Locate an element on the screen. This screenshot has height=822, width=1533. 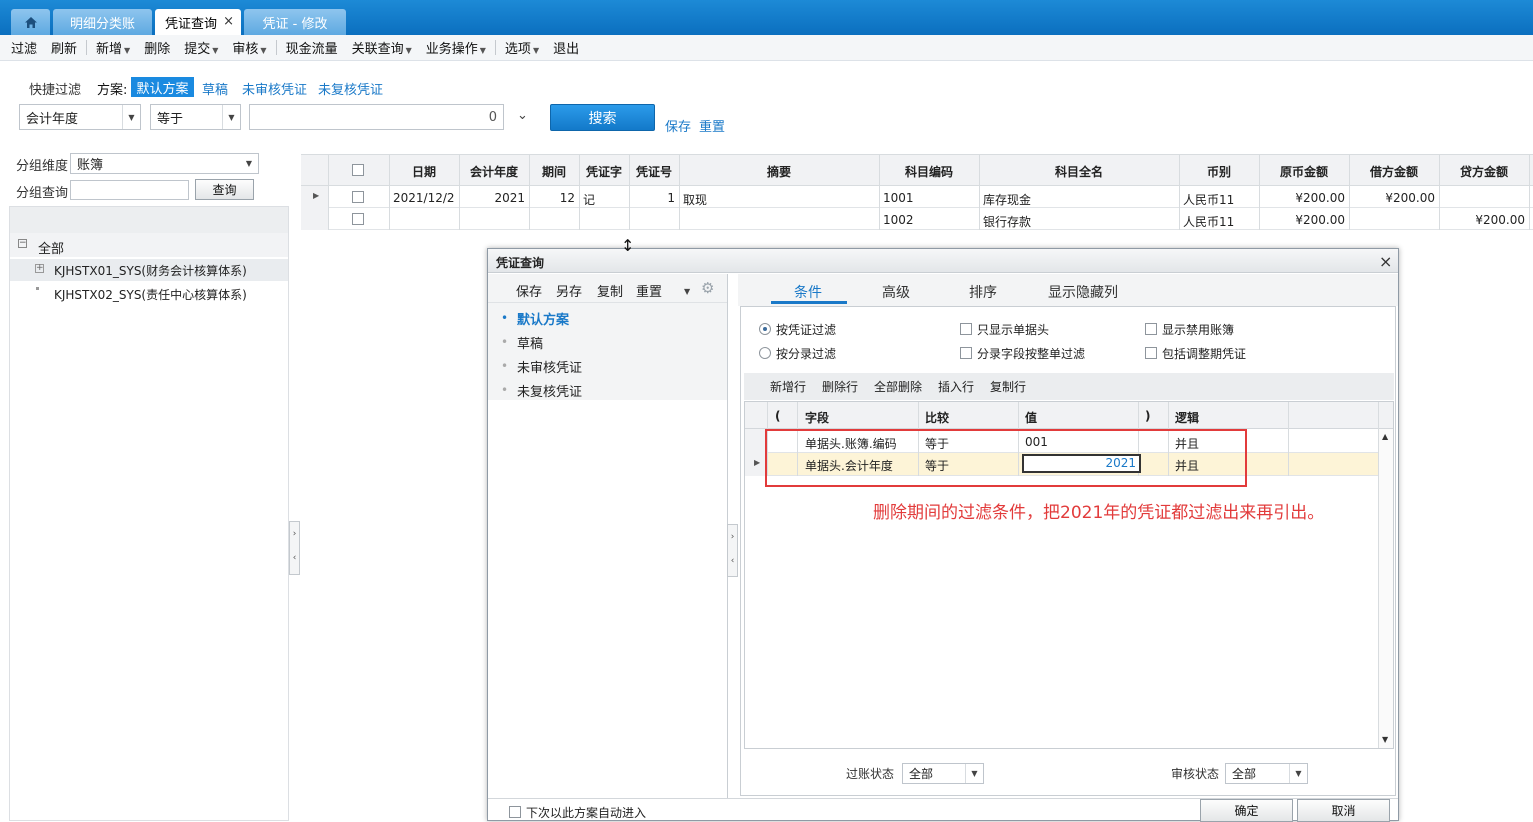
column-header: 凭证号 is located at coordinates (654, 171).